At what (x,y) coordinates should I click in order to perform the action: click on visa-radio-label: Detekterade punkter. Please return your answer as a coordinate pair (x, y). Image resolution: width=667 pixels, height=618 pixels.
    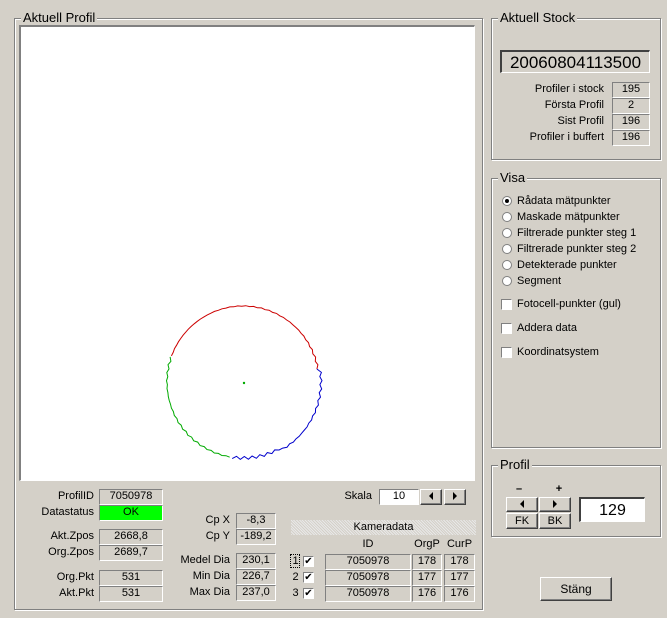
    Looking at the image, I should click on (567, 265).